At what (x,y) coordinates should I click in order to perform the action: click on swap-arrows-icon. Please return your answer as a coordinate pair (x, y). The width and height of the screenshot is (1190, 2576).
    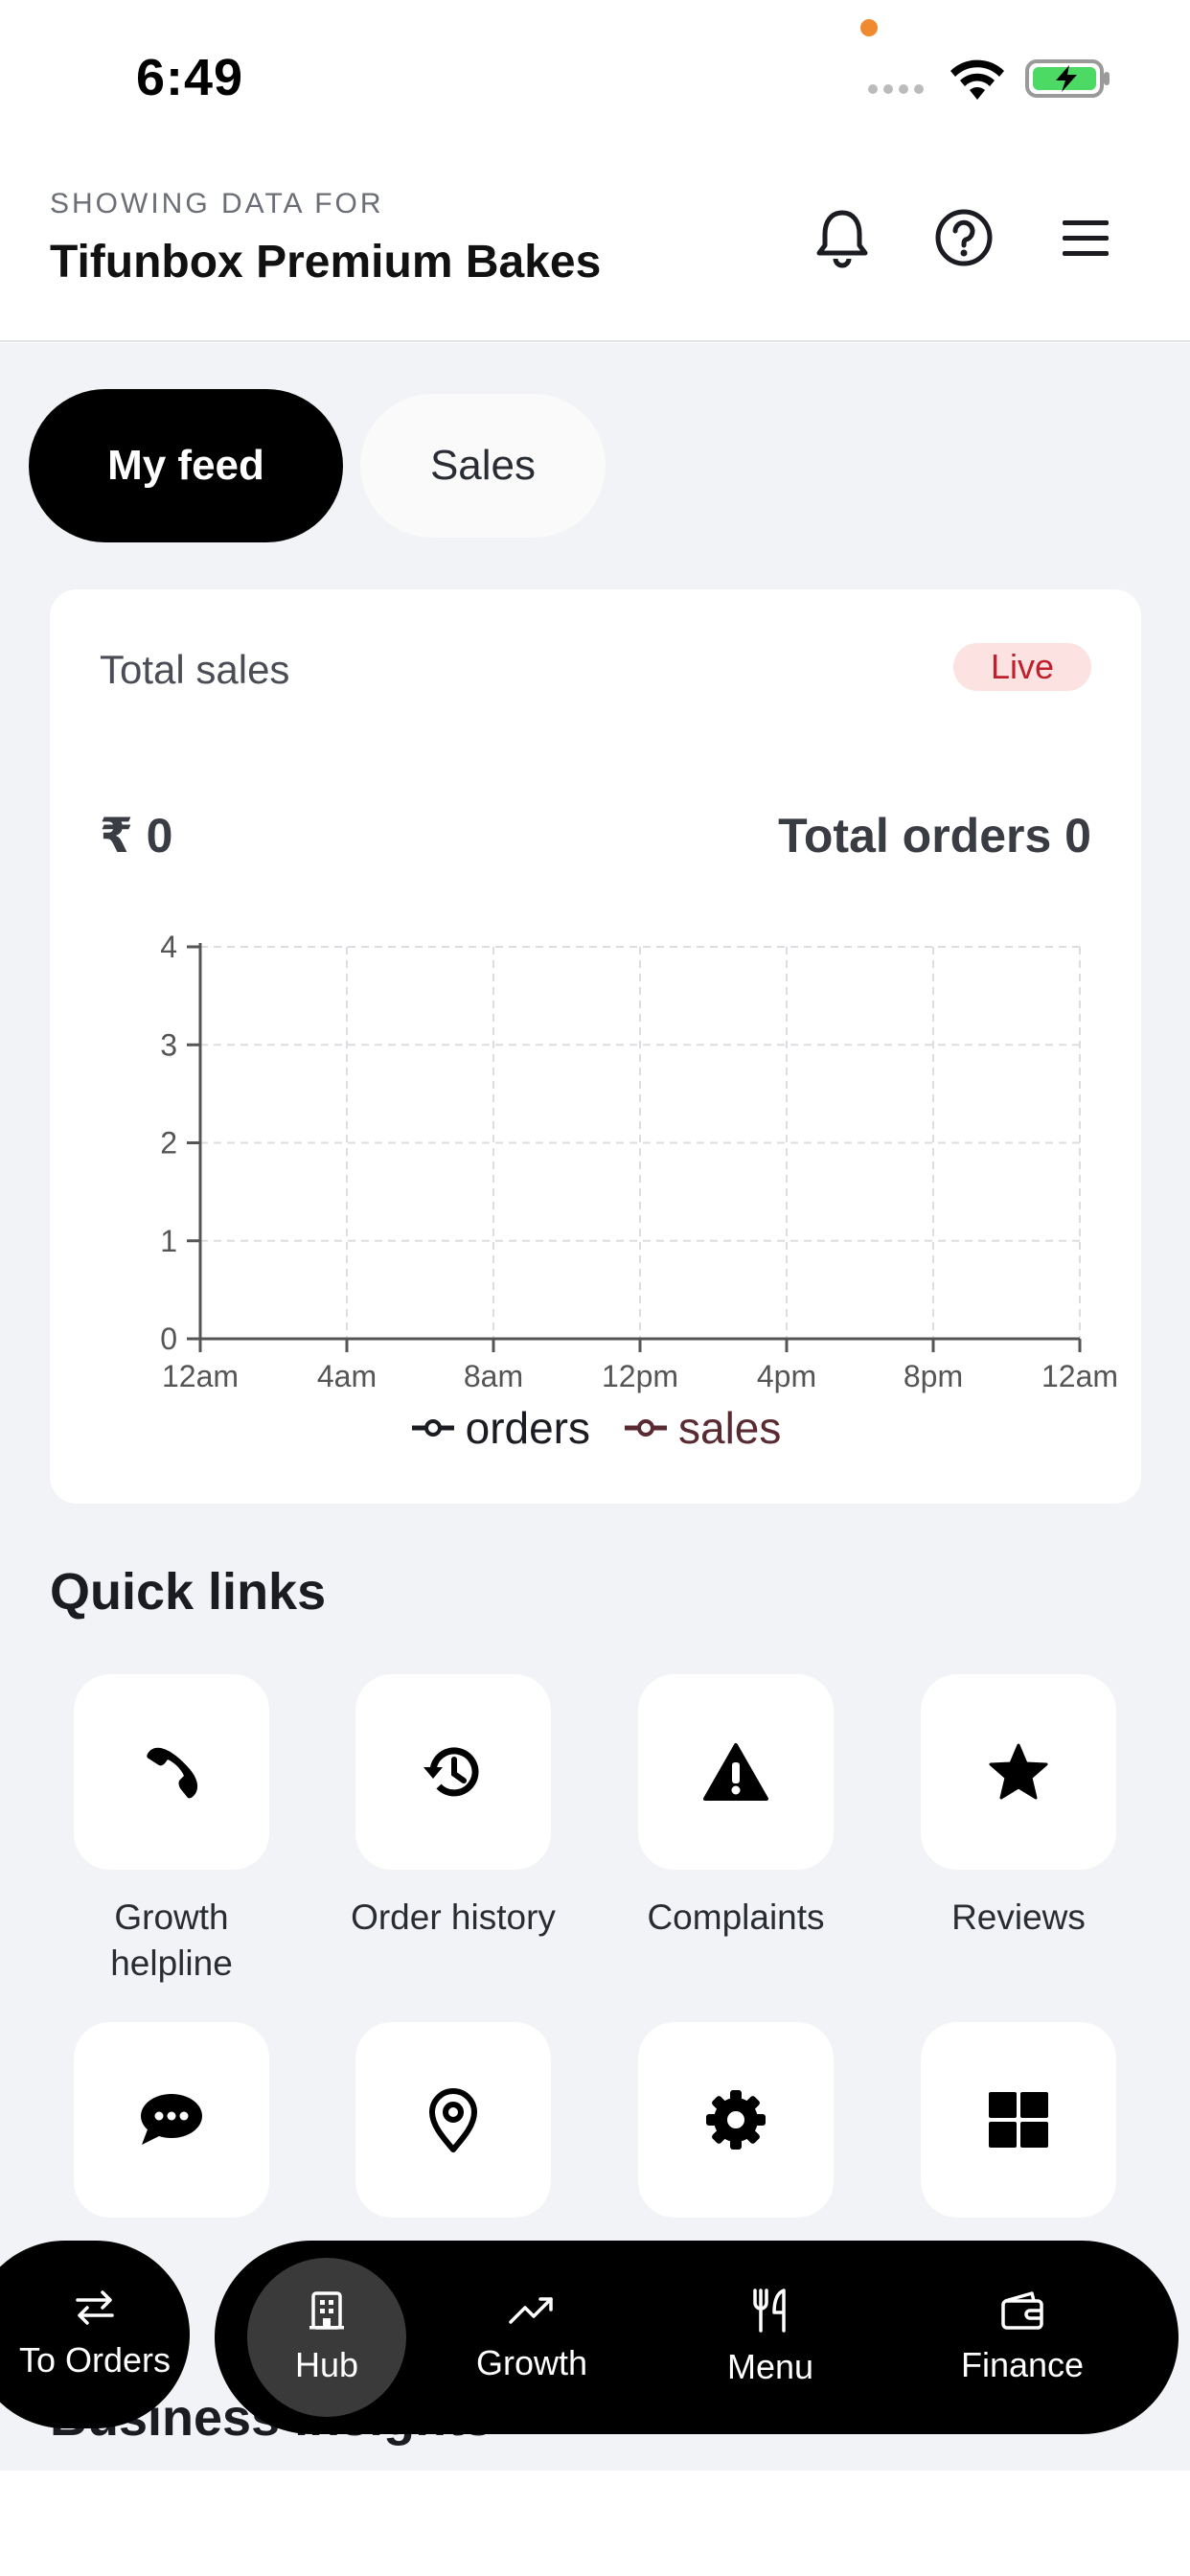
    Looking at the image, I should click on (95, 2307).